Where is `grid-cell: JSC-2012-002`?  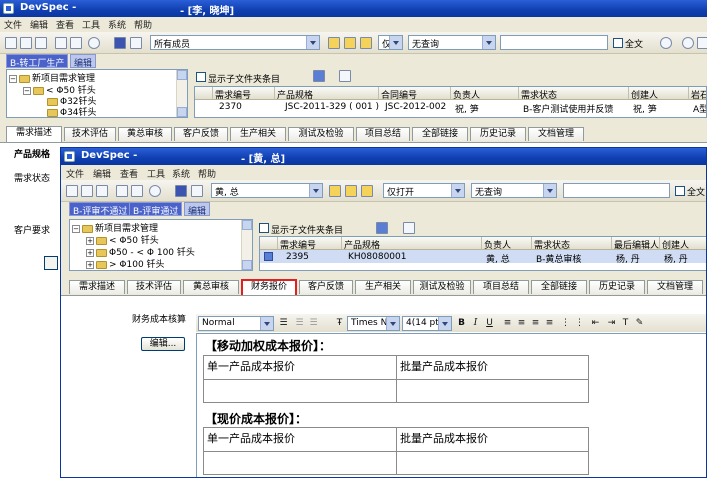
grid-cell: JSC-2012-002 is located at coordinates (415, 107).